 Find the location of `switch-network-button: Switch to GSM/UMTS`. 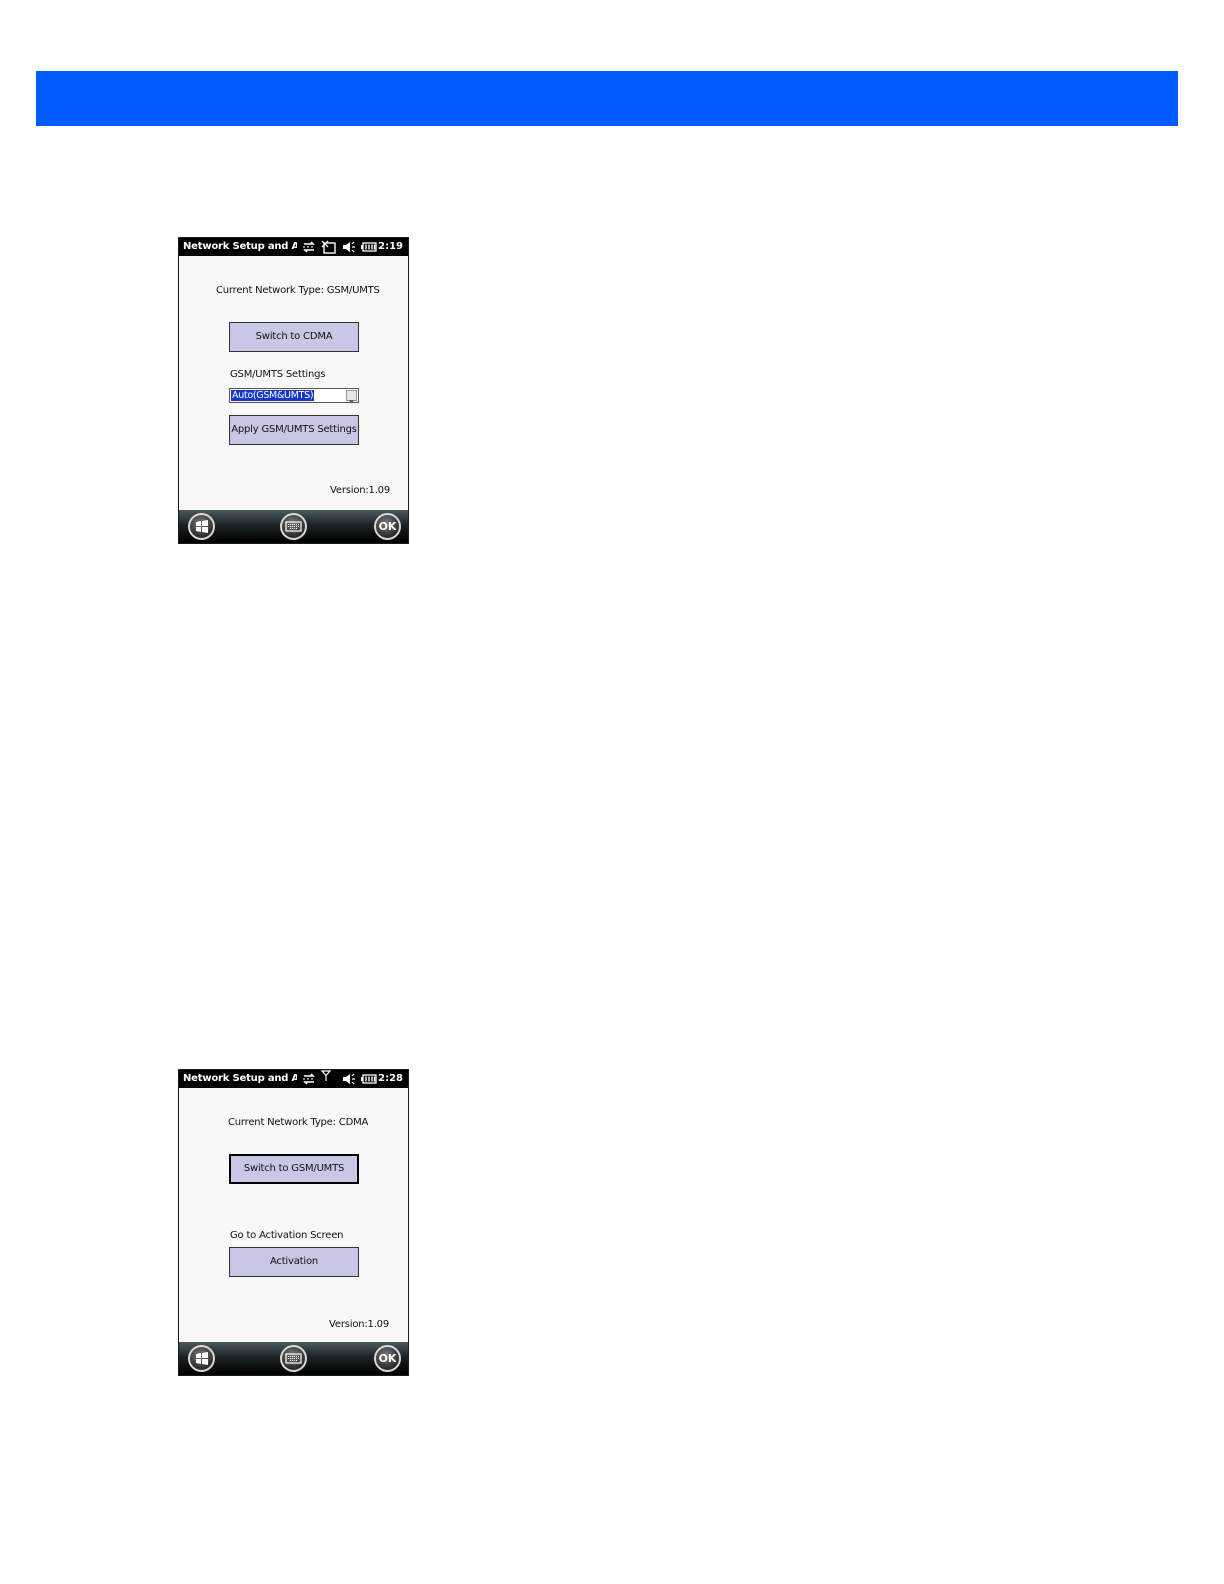

switch-network-button: Switch to GSM/UMTS is located at coordinates (294, 1169).